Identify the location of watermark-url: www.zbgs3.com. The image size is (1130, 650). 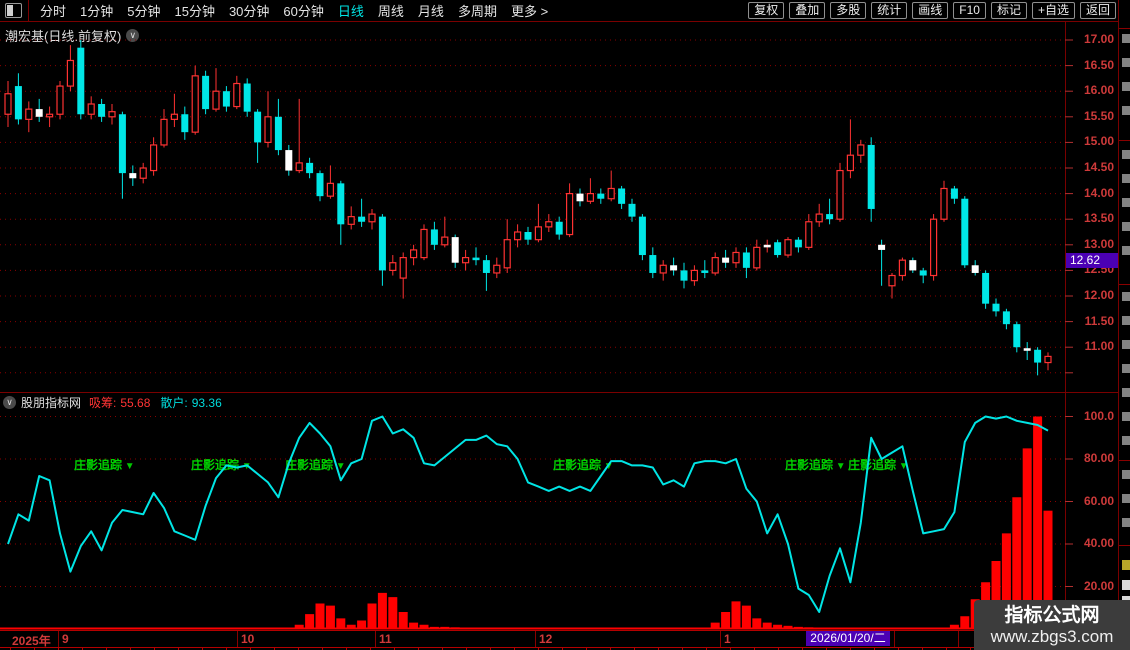
(1052, 636).